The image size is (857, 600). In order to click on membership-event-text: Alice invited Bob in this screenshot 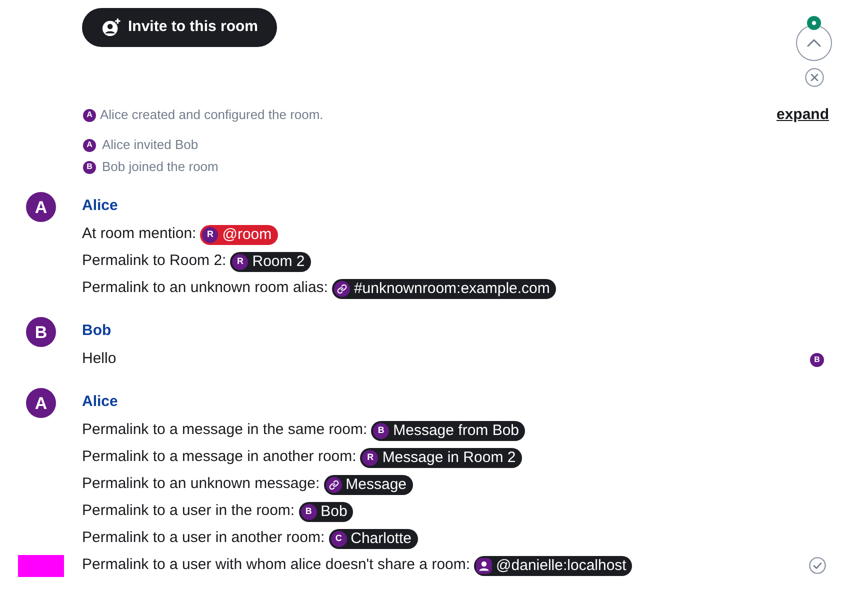, I will do `click(150, 145)`.